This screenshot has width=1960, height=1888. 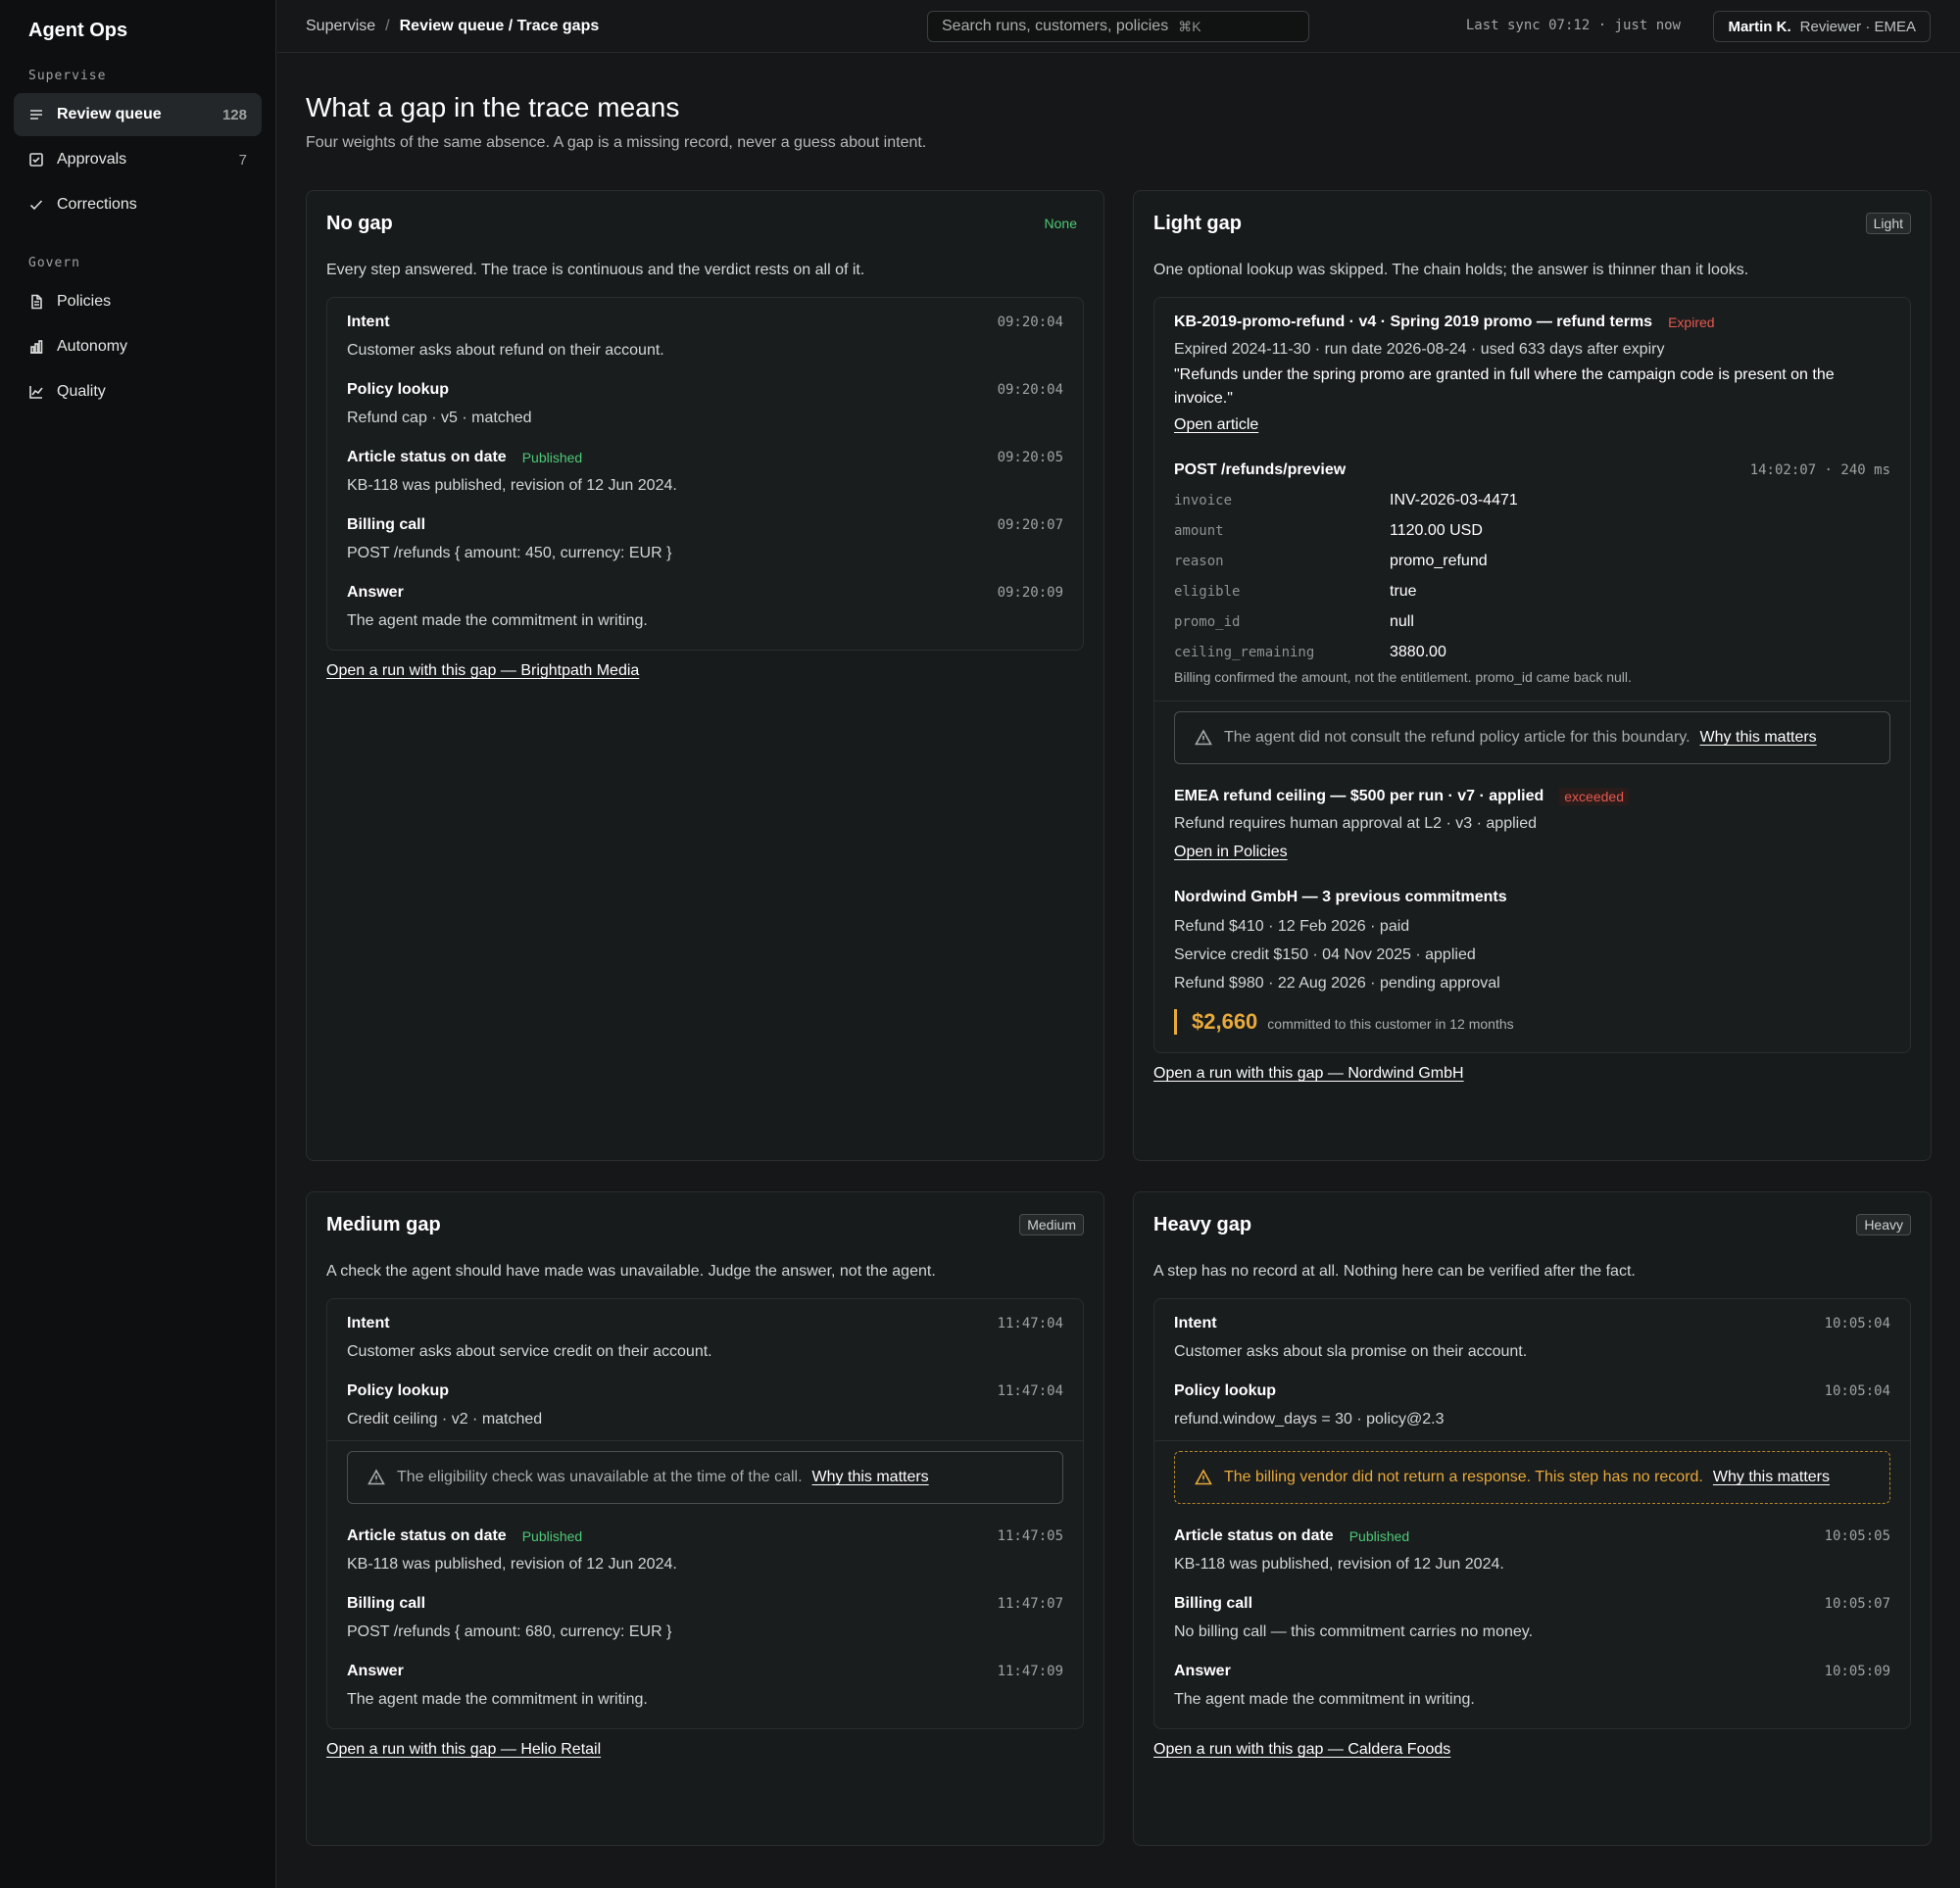 What do you see at coordinates (1197, 223) in the screenshot?
I see `card-title: Light gap` at bounding box center [1197, 223].